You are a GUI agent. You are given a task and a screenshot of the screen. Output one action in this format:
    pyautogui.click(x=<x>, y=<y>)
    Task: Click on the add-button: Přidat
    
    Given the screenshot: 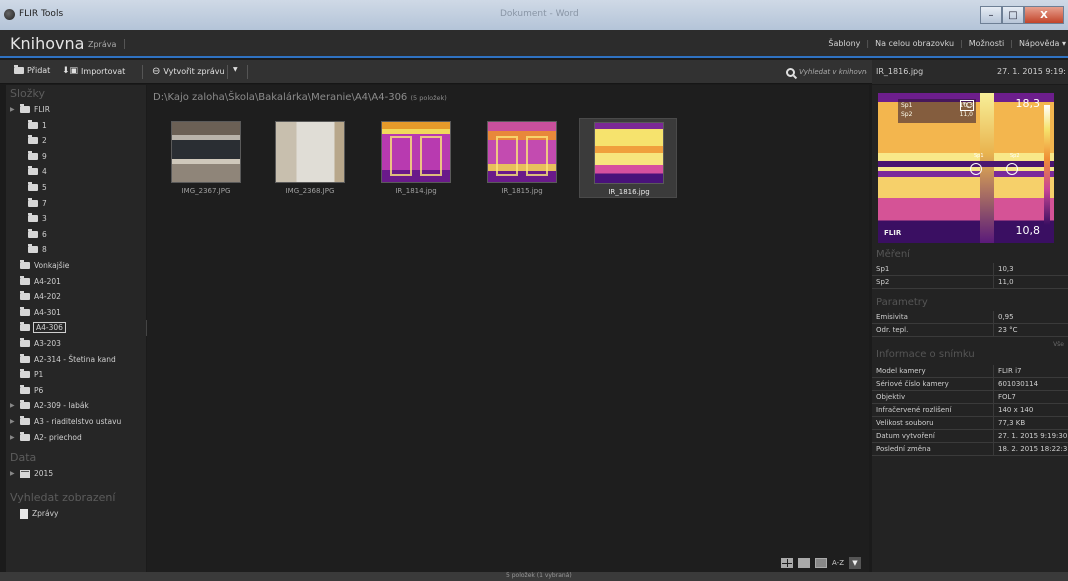 What is the action you would take?
    pyautogui.click(x=32, y=70)
    